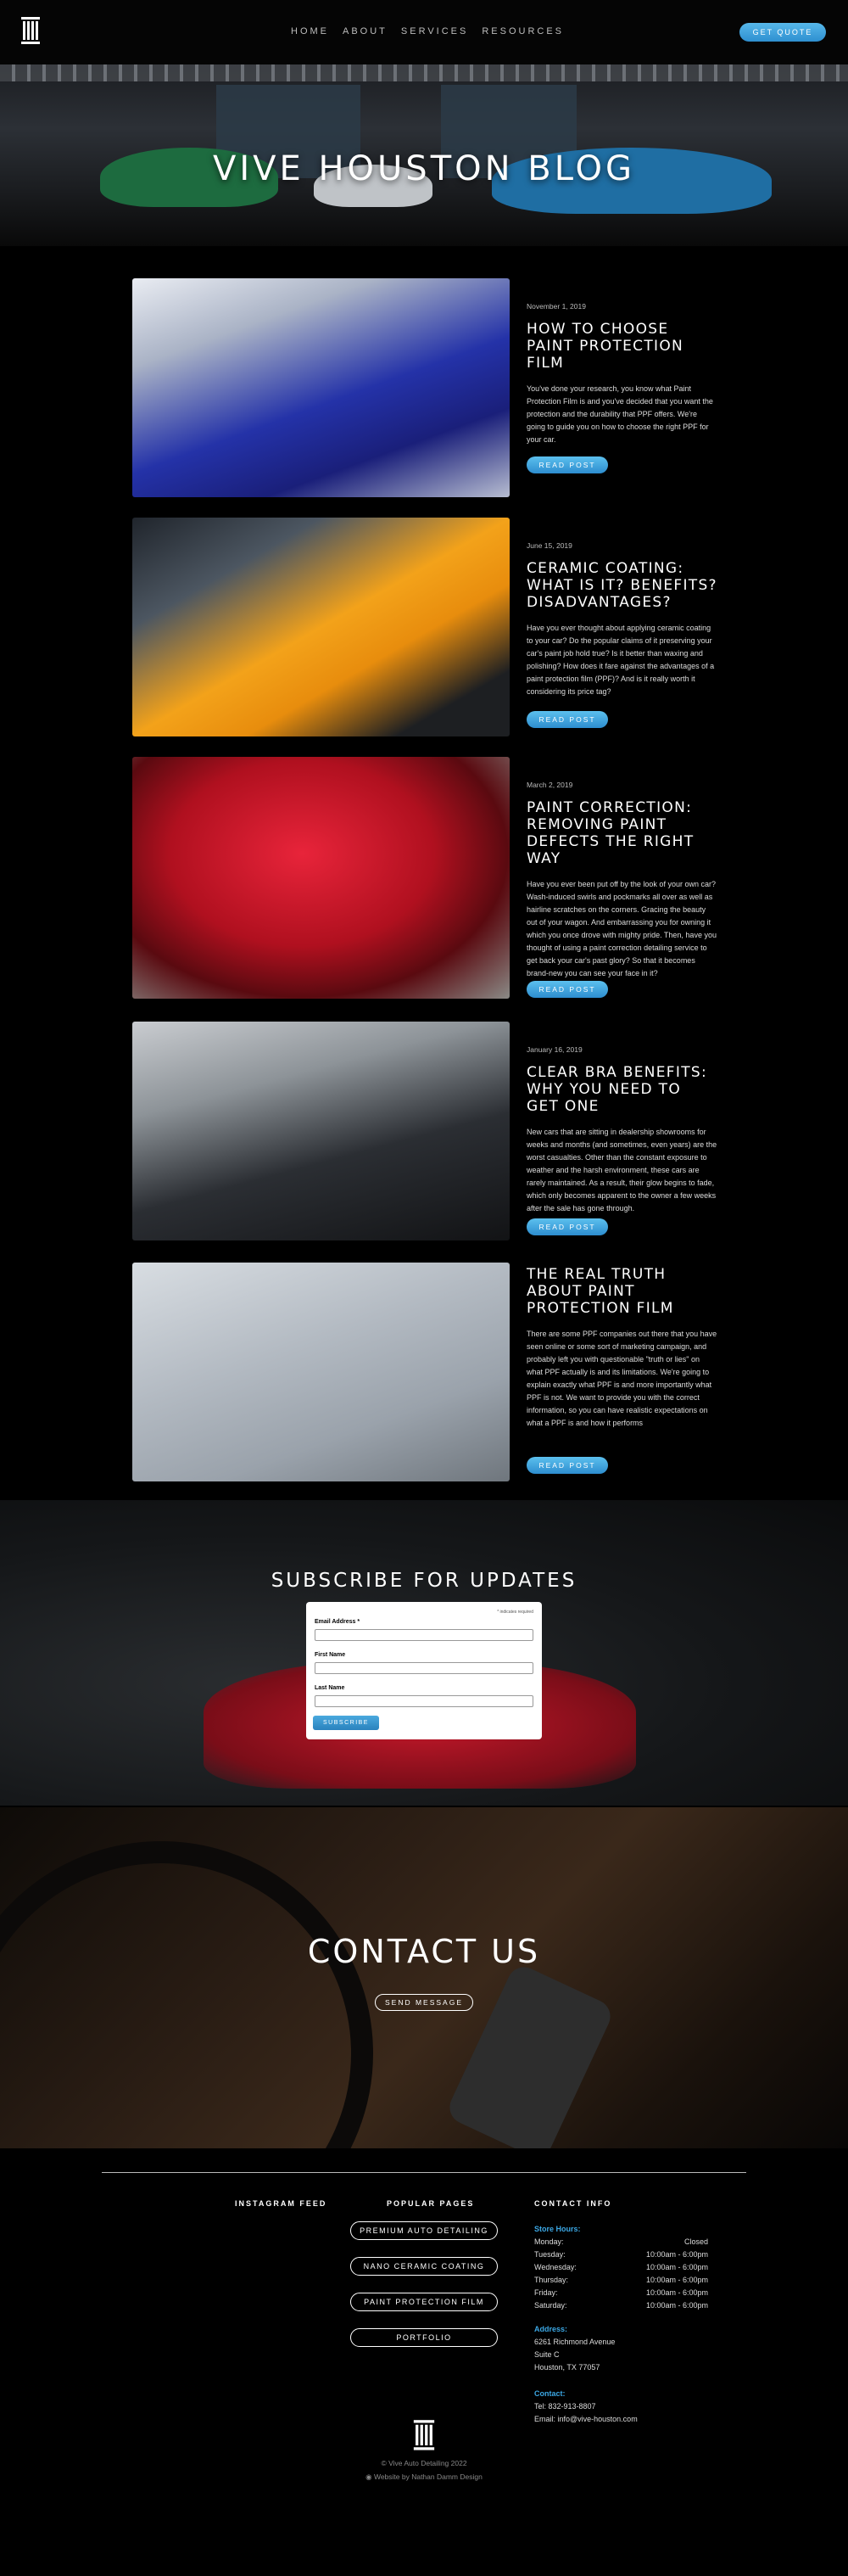 The width and height of the screenshot is (848, 2576). I want to click on hours-label: Store Hours:, so click(557, 2229).